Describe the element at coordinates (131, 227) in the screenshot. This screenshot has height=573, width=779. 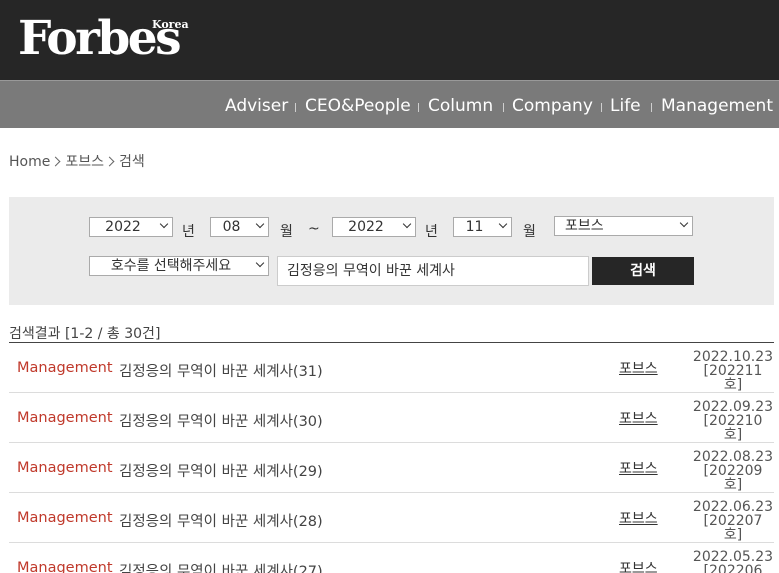
I see `start-year-select: 2022` at that location.